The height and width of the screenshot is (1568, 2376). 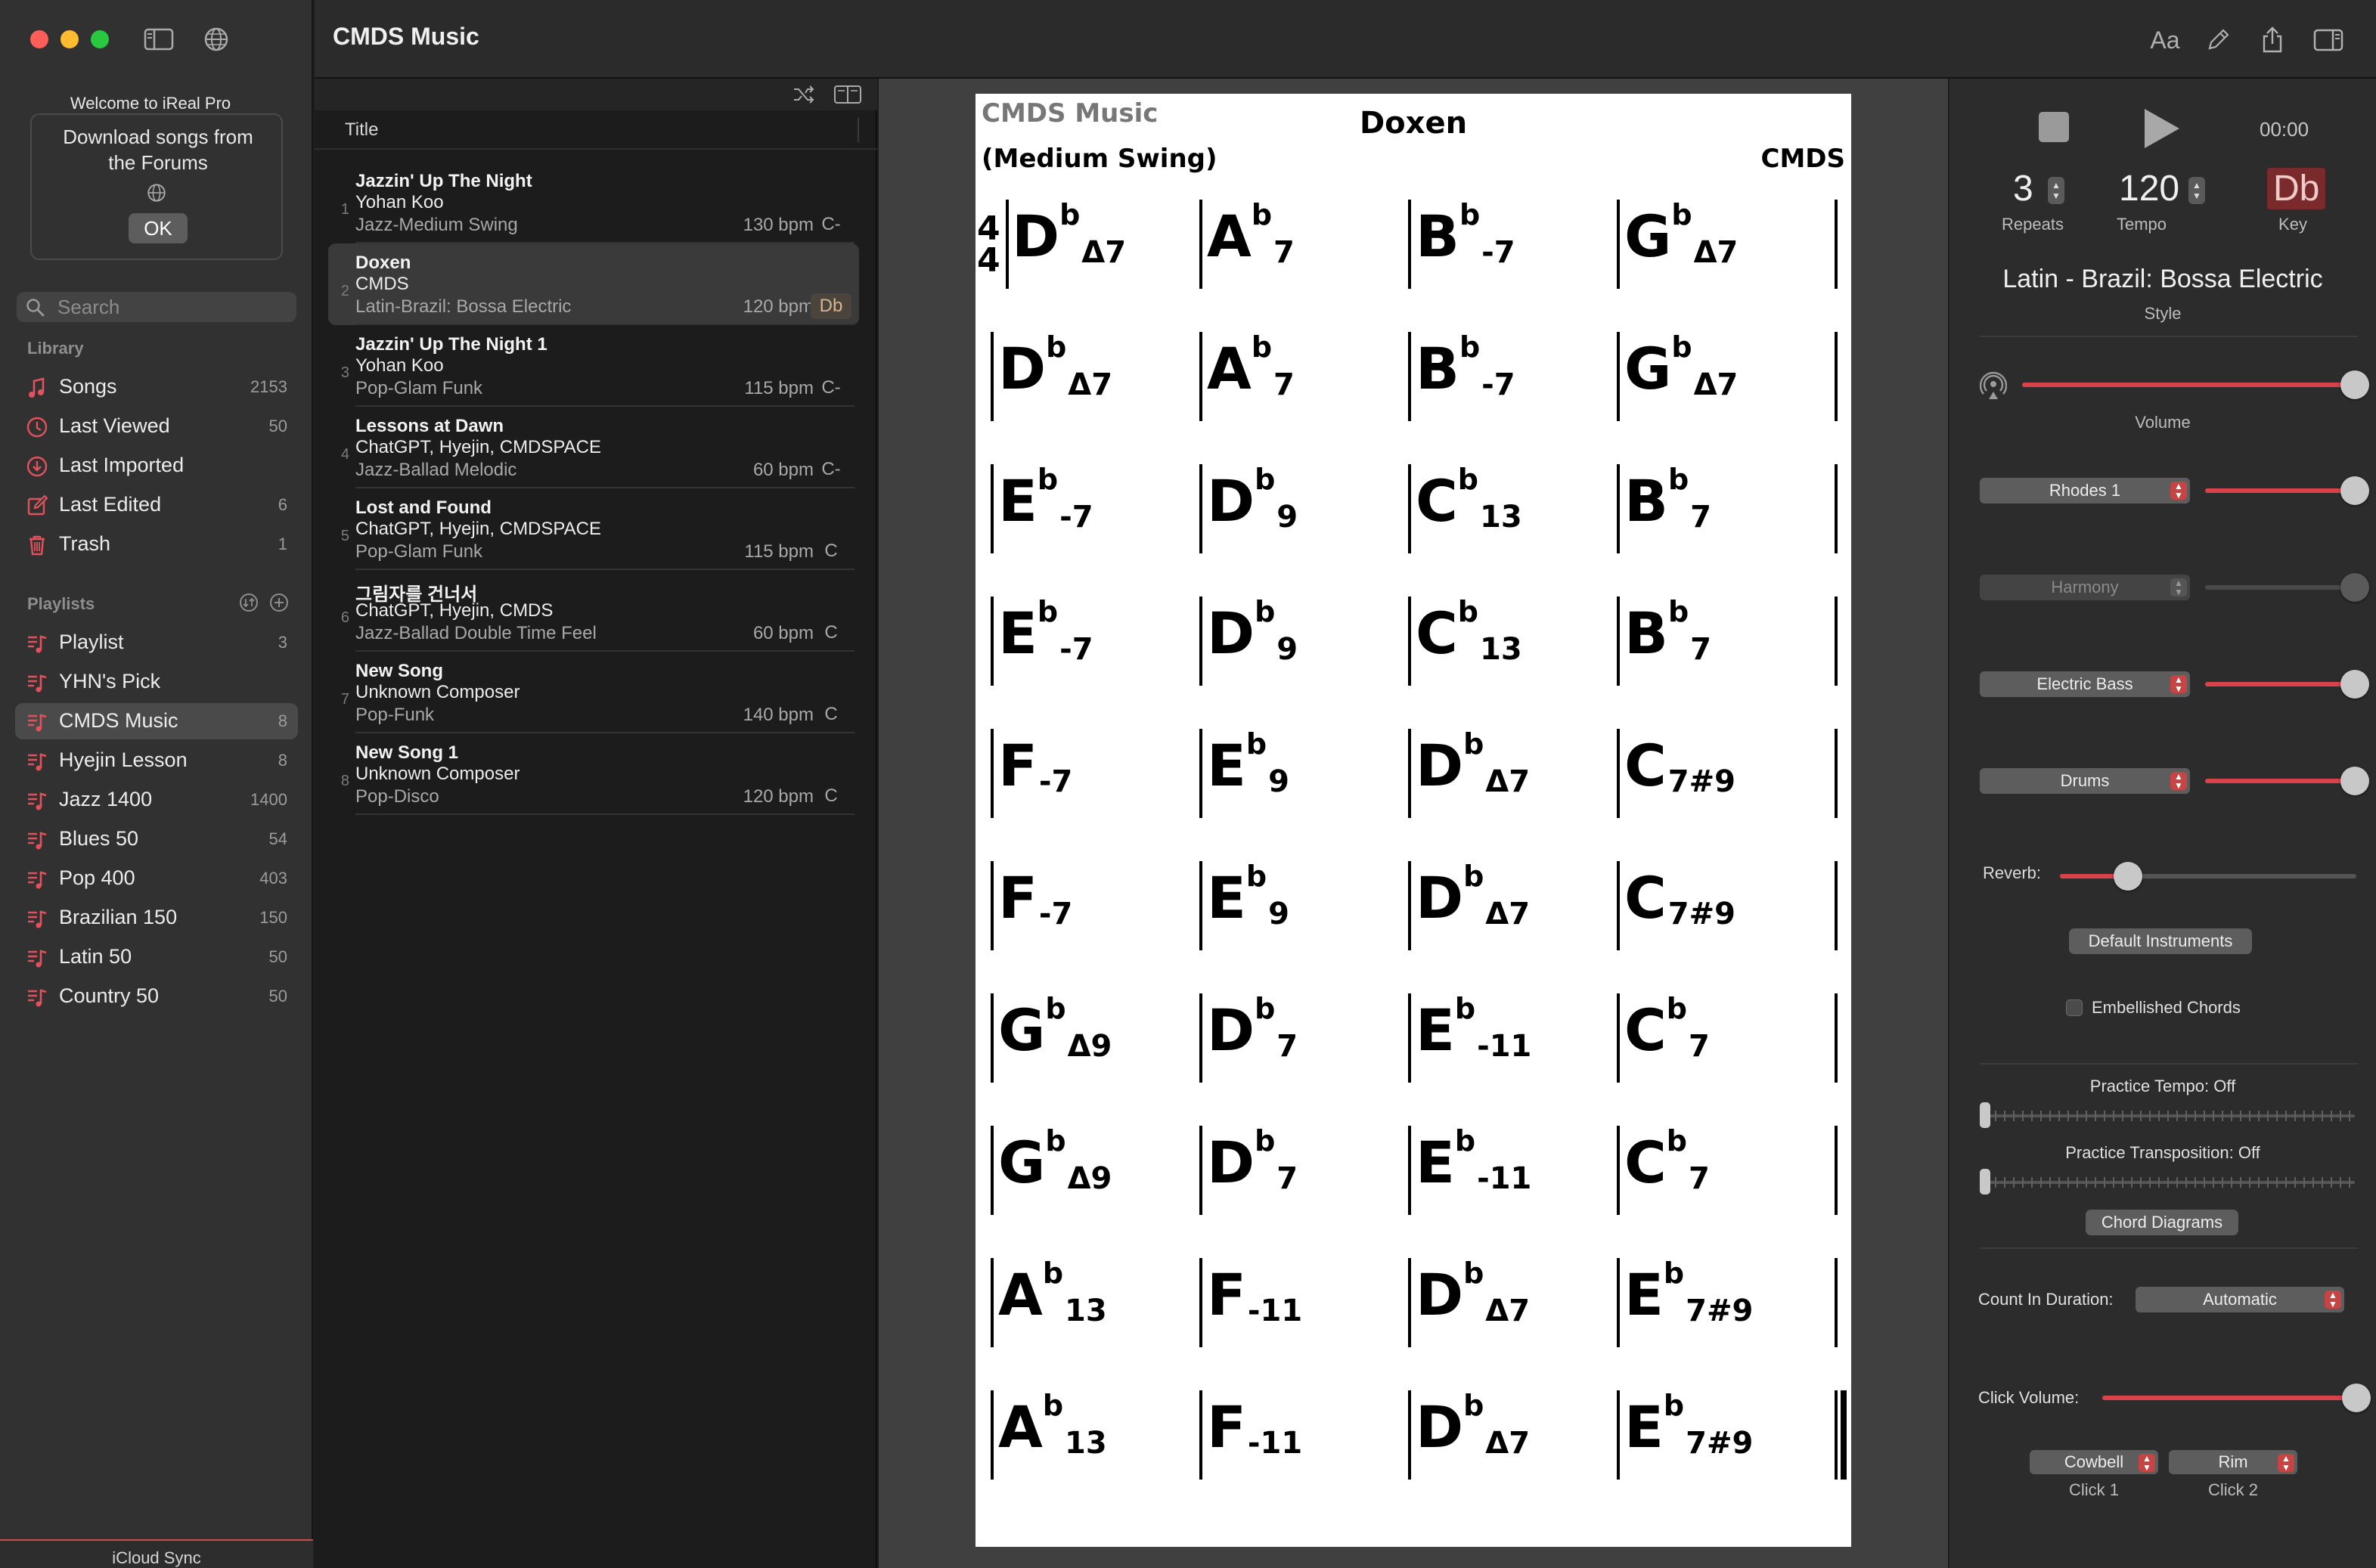 I want to click on zoom-window-button, so click(x=100, y=39).